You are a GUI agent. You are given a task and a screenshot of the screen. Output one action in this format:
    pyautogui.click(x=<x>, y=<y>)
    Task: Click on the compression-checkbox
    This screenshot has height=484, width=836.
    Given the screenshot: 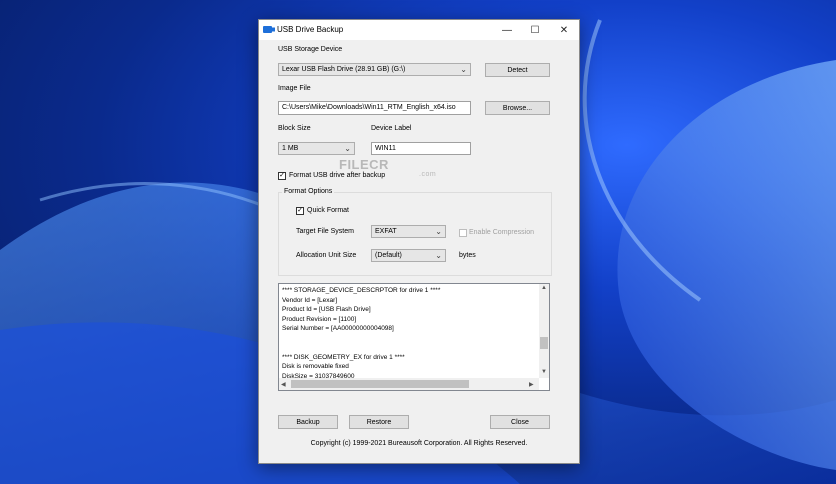 What is the action you would take?
    pyautogui.click(x=463, y=233)
    